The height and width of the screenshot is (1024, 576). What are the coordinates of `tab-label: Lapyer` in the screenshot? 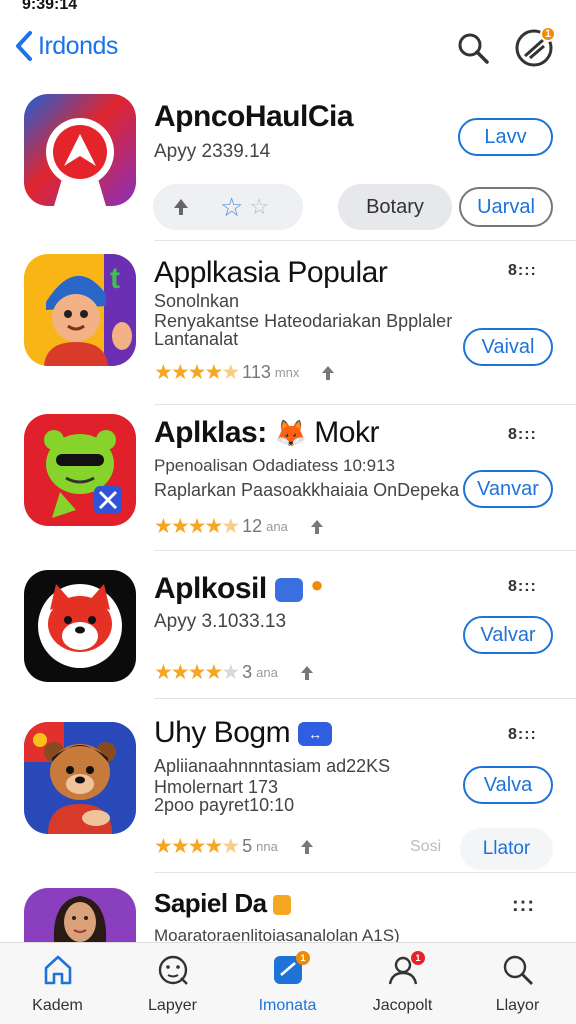 It's located at (172, 1005).